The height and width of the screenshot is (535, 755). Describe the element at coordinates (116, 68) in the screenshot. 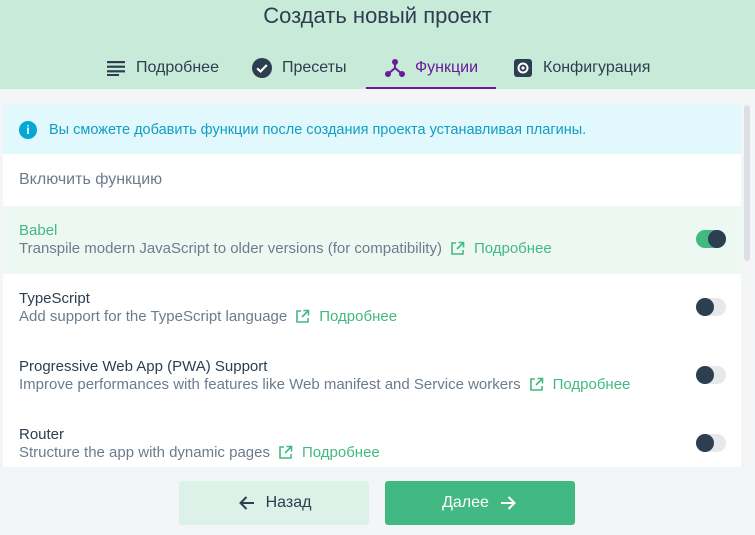

I see `list-icon` at that location.